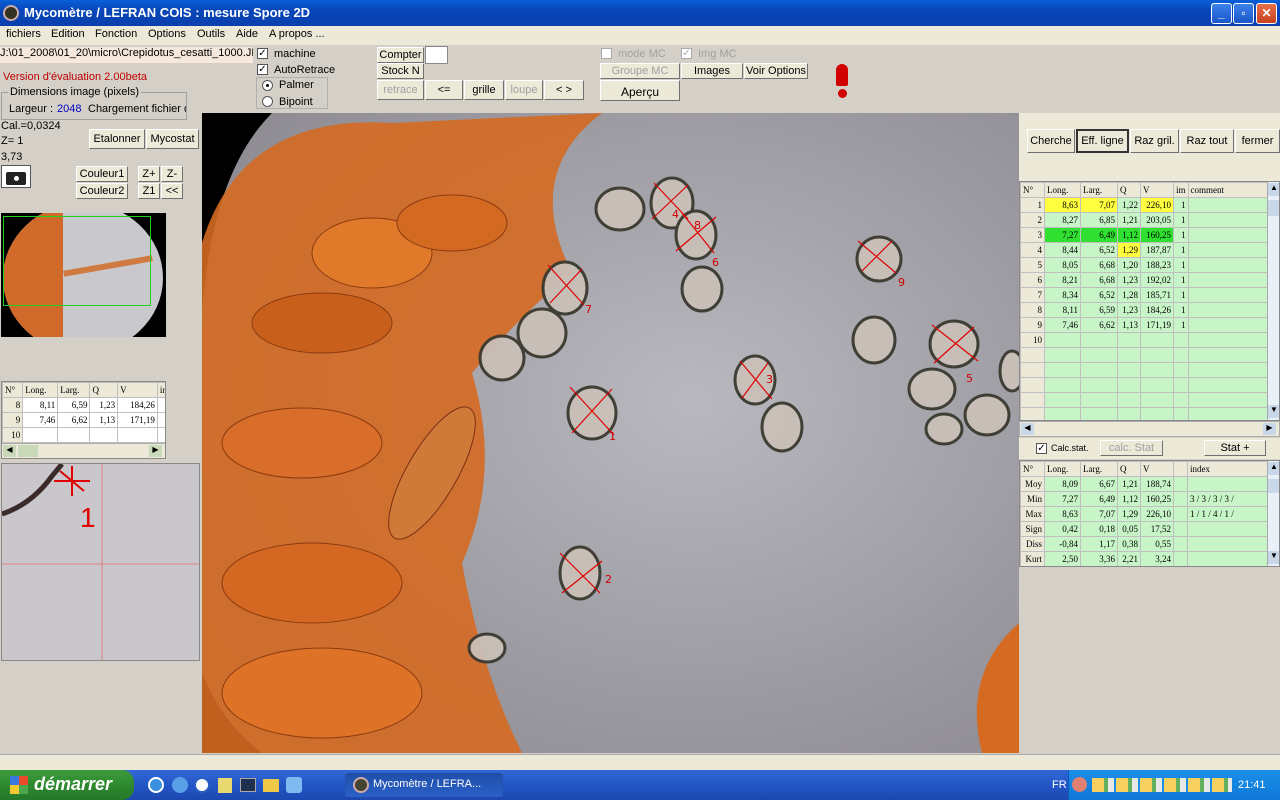  I want to click on table-cell: 1 / 1 / 4 / 1 /, so click(1227, 514).